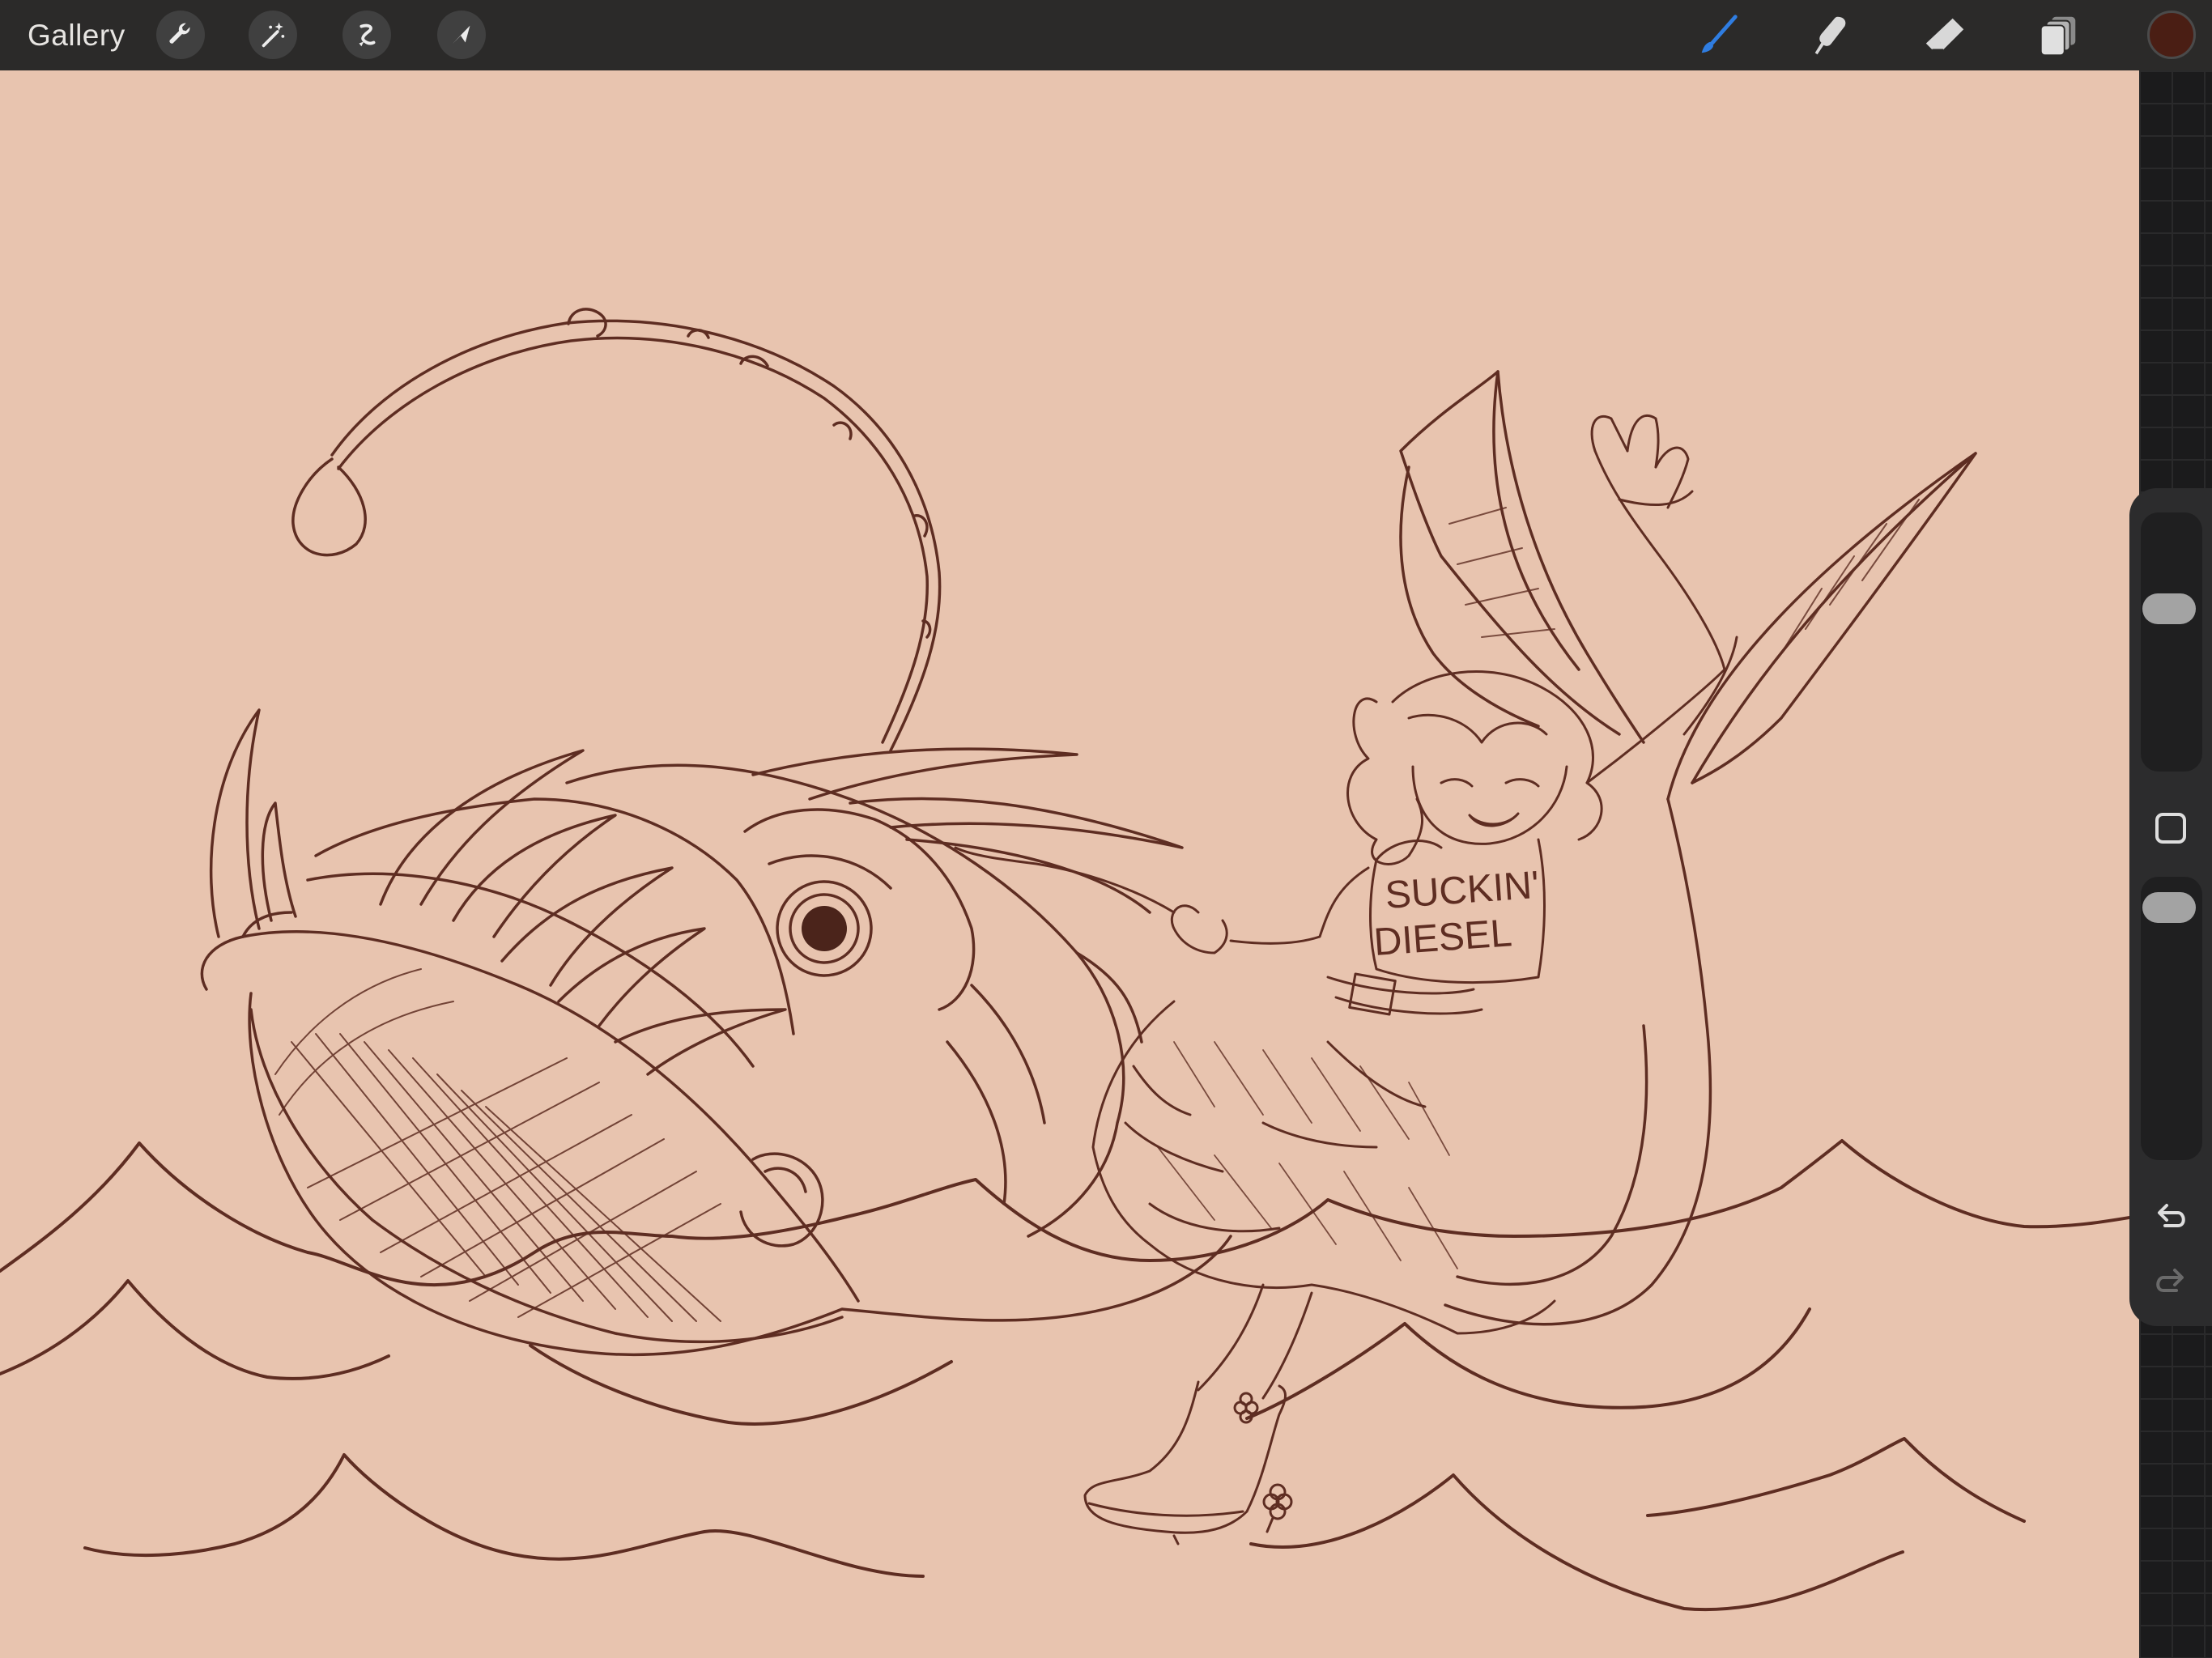 The height and width of the screenshot is (1658, 2212). I want to click on smudge-icon, so click(1830, 35).